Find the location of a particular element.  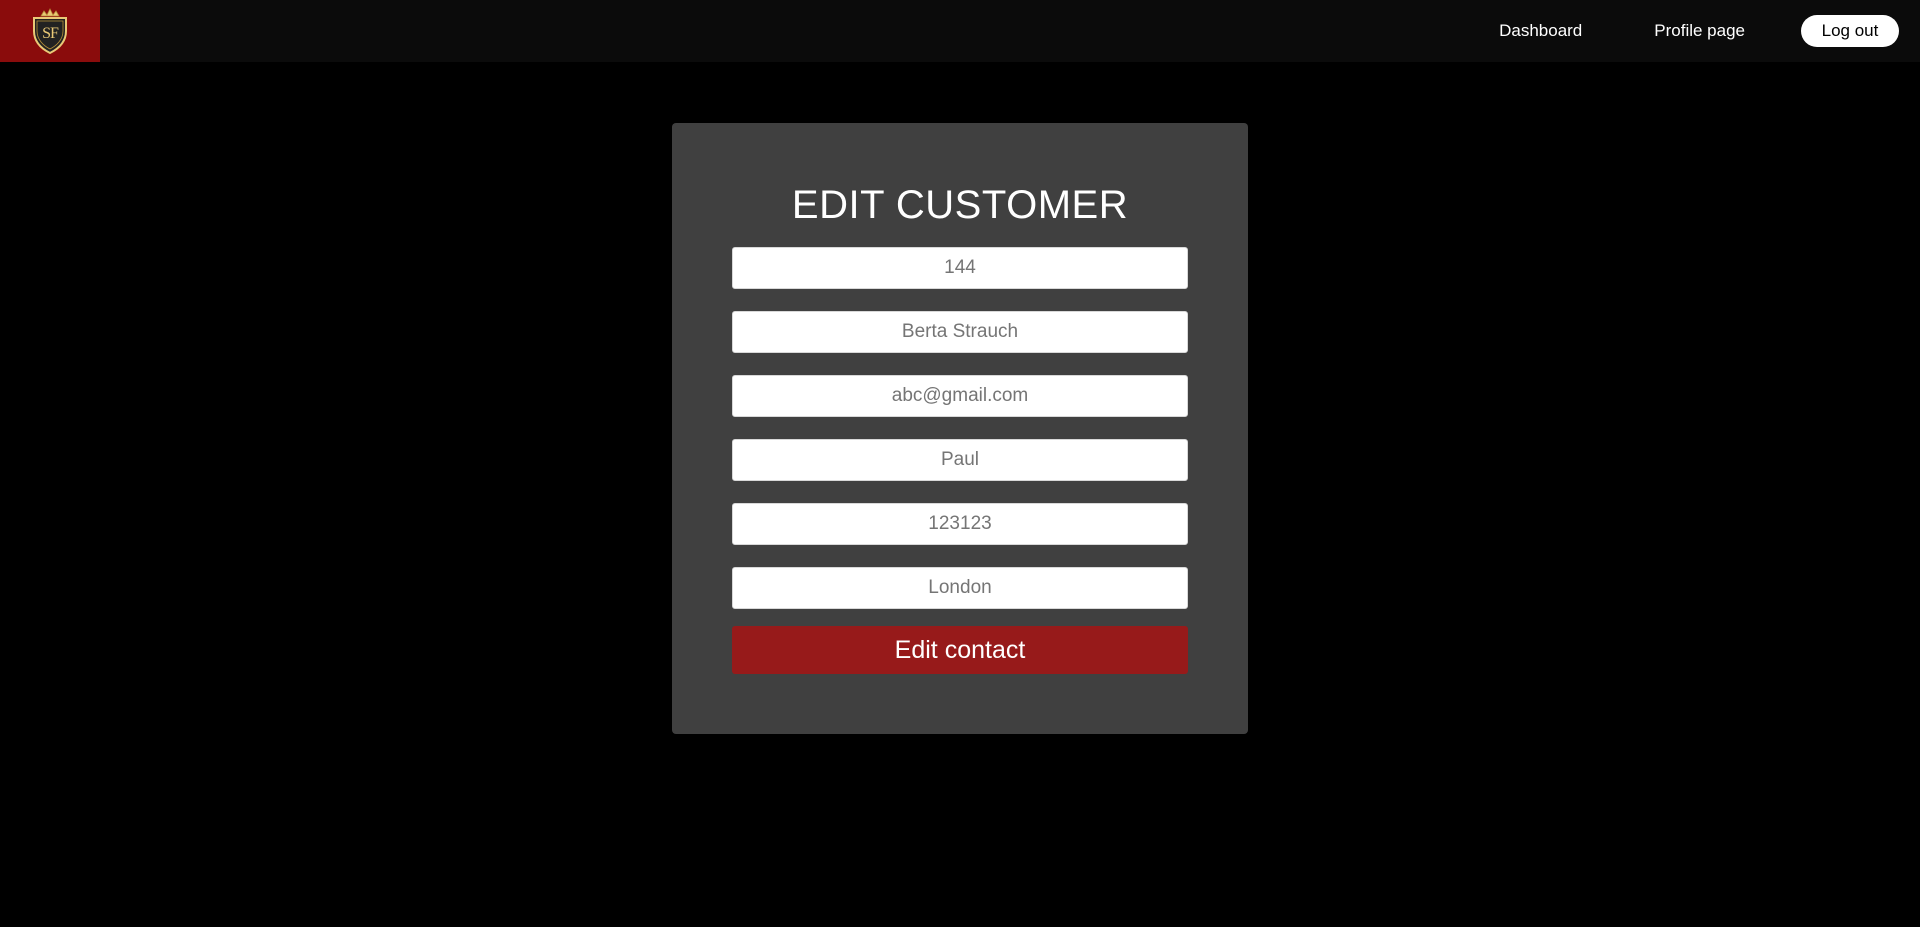

customer-city-field is located at coordinates (960, 588).